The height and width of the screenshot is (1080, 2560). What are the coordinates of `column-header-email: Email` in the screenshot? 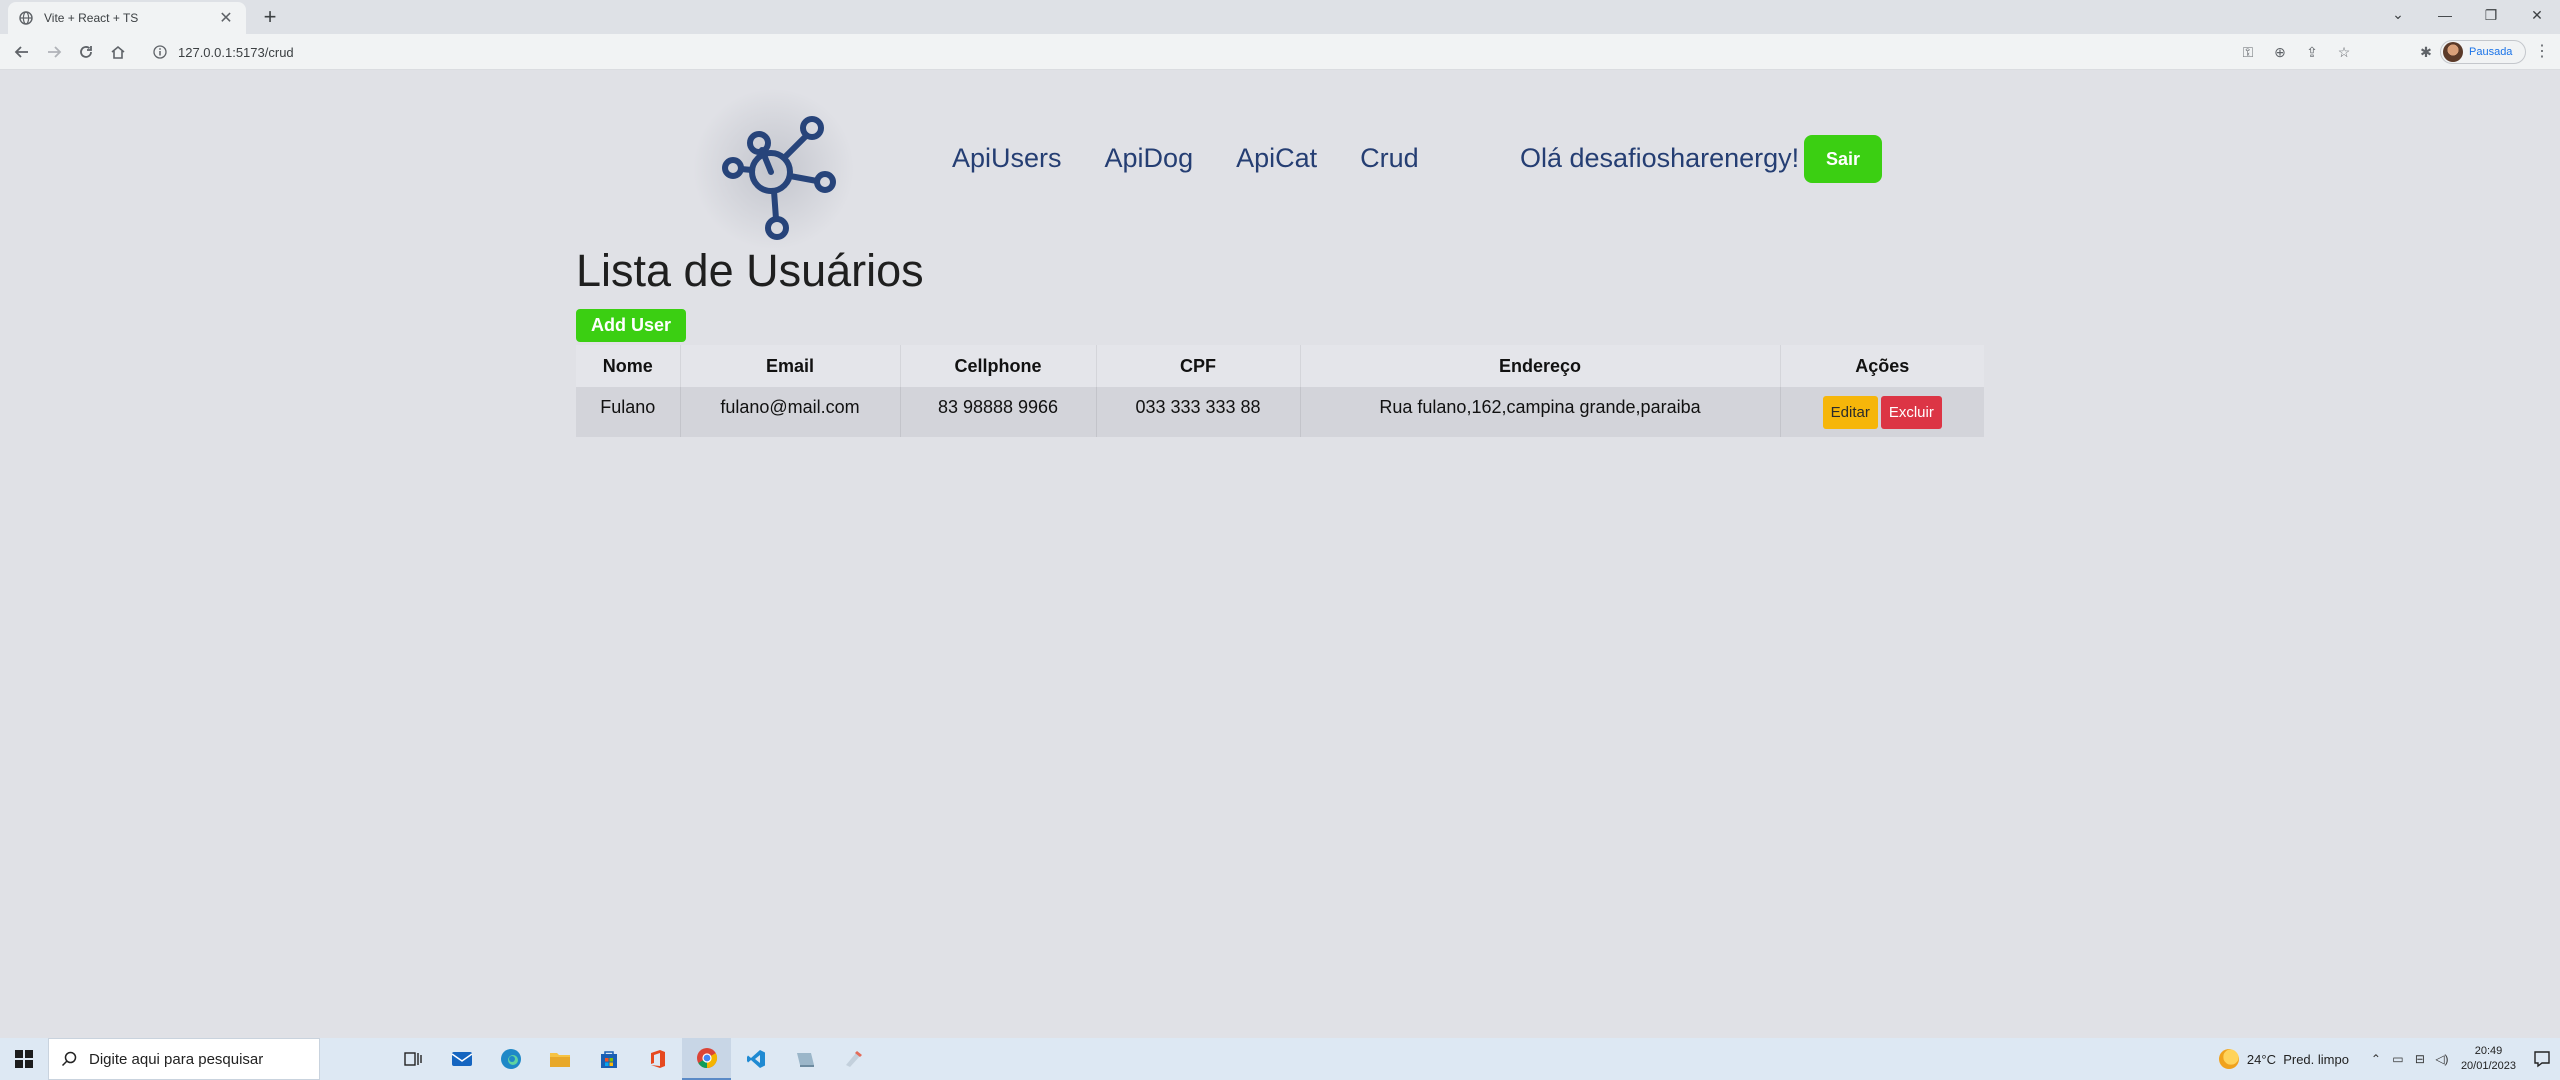 It's located at (790, 366).